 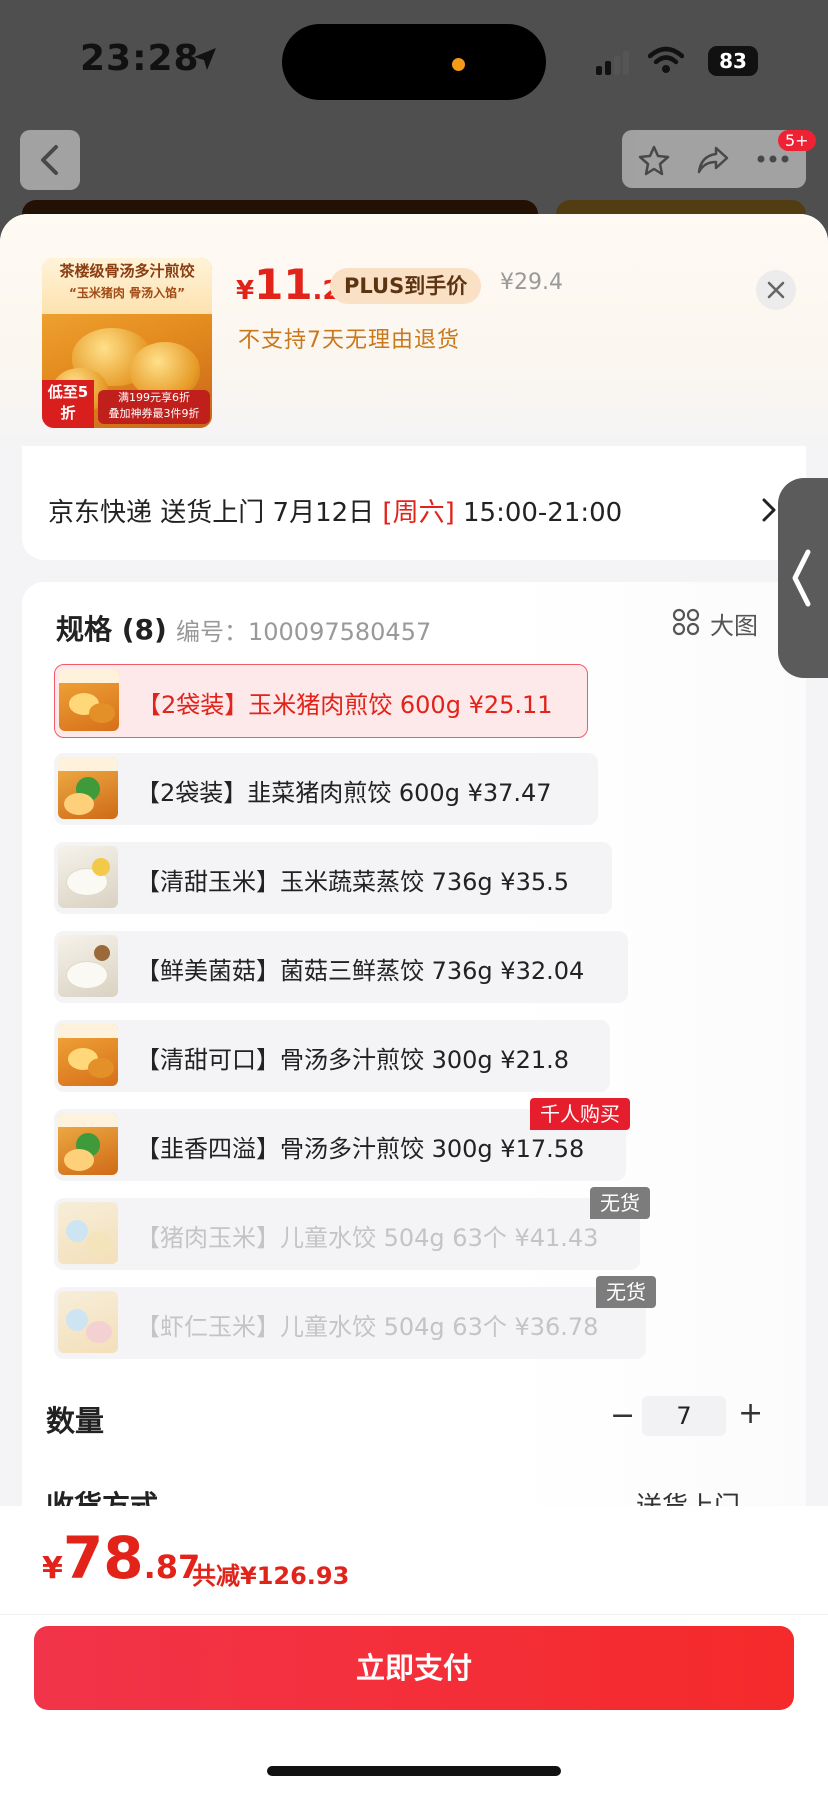 I want to click on spec-option-5: 【清甜可口】骨汤多汁煎饺 300g ¥21.8, so click(x=332, y=1056).